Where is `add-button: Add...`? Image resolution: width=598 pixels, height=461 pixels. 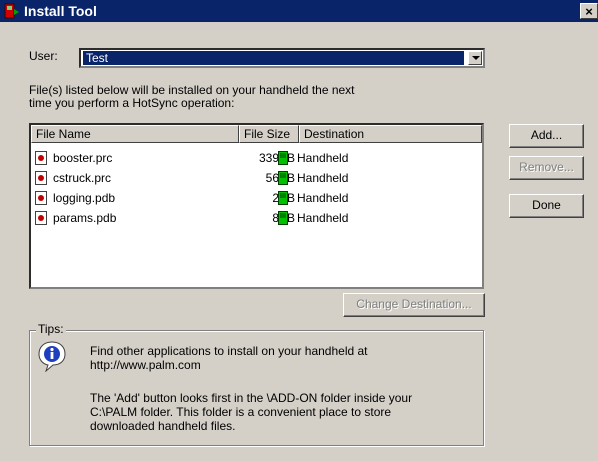
add-button: Add... is located at coordinates (546, 136).